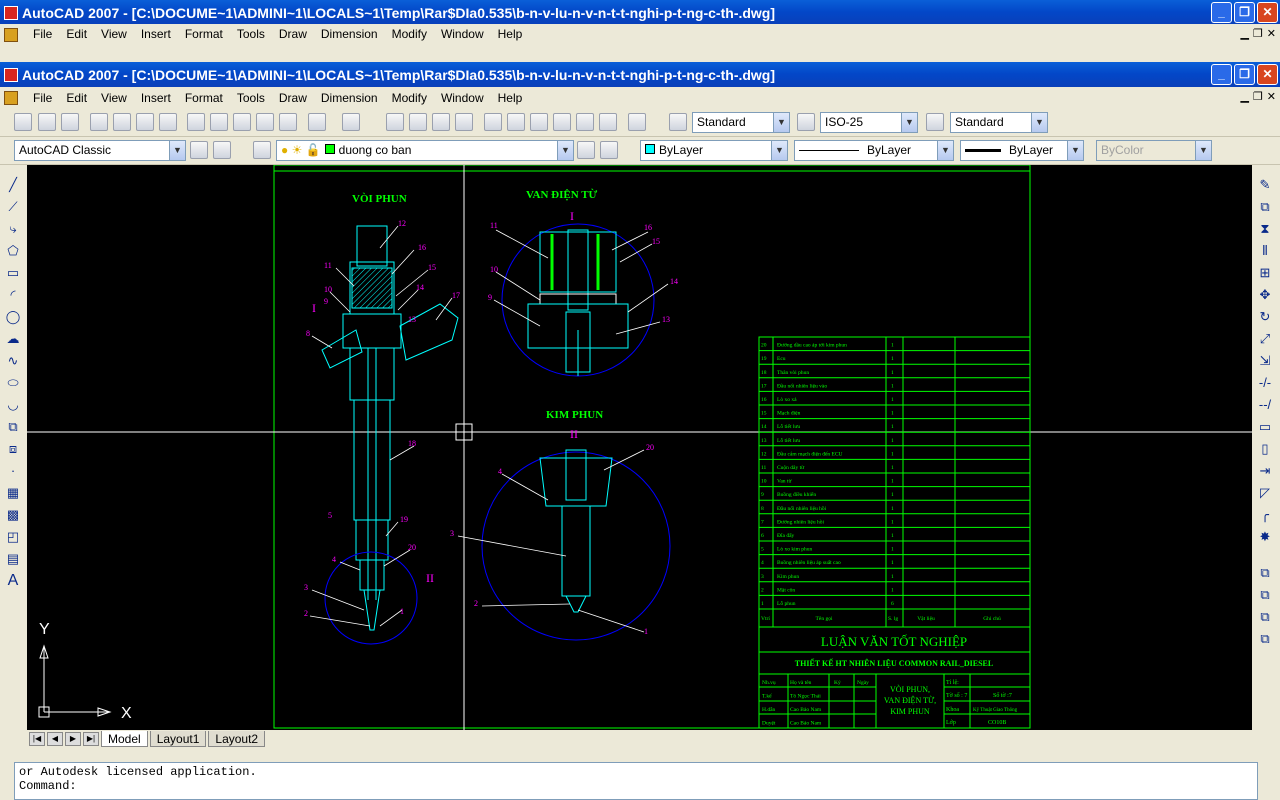 This screenshot has height=800, width=1280. I want to click on rotate-icon: ↻, so click(1265, 317).